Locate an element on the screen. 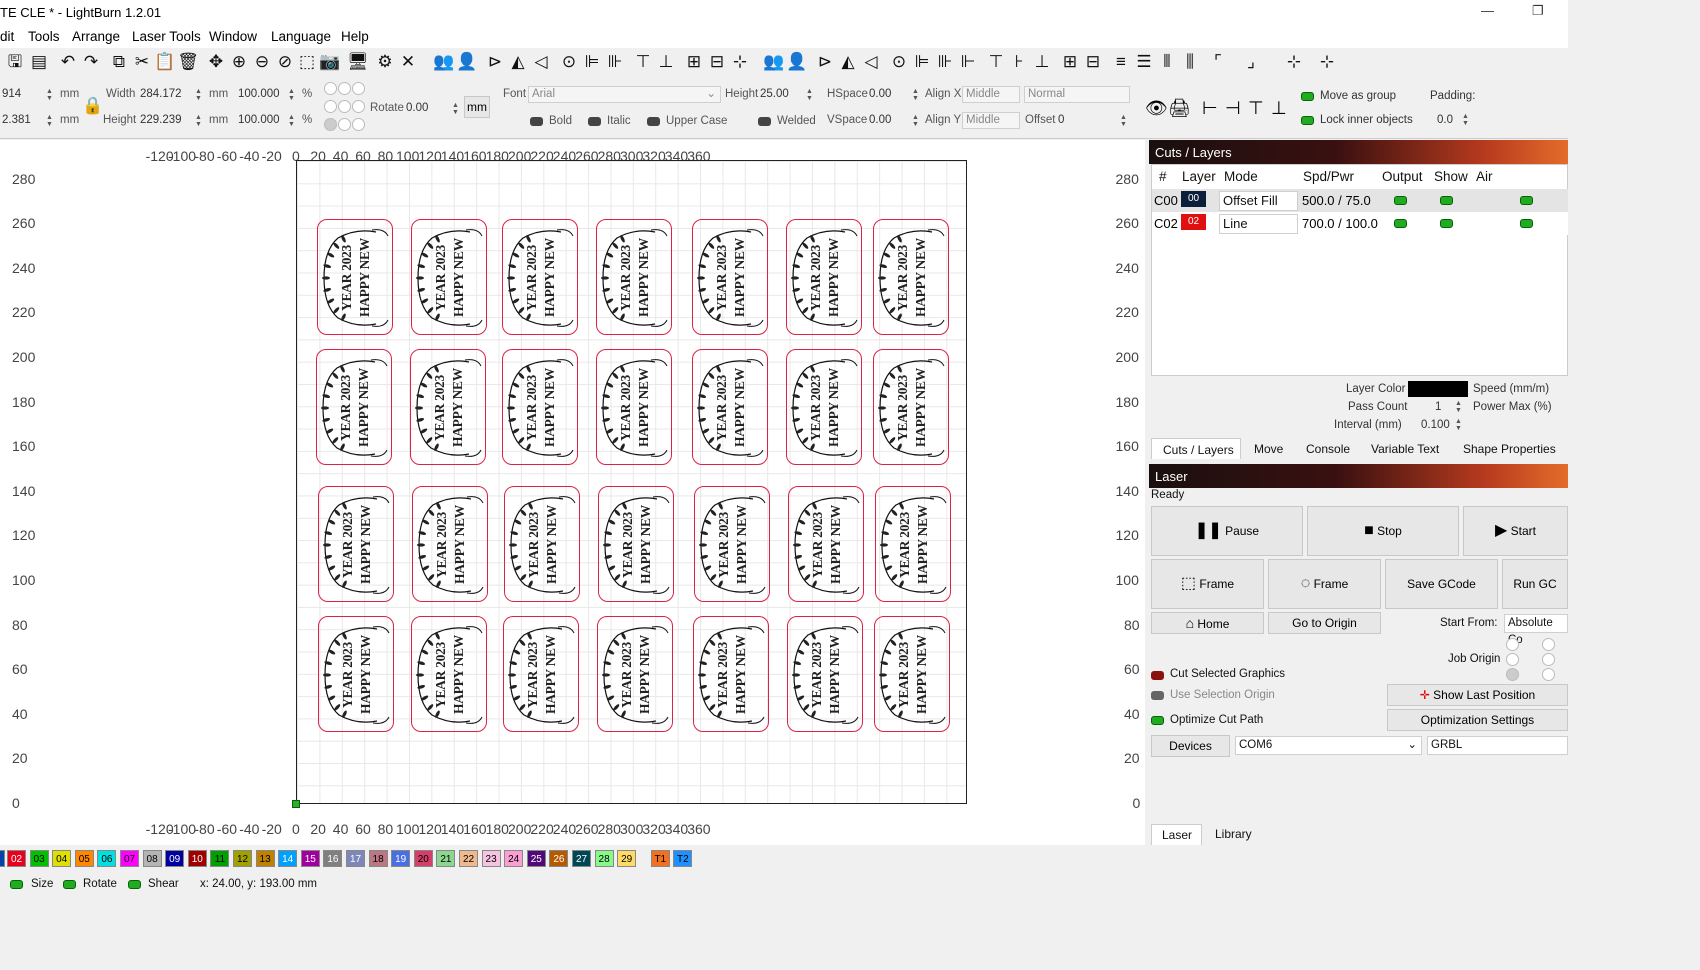 The width and height of the screenshot is (1700, 970). palette-swatch-04: 04 is located at coordinates (62, 858).